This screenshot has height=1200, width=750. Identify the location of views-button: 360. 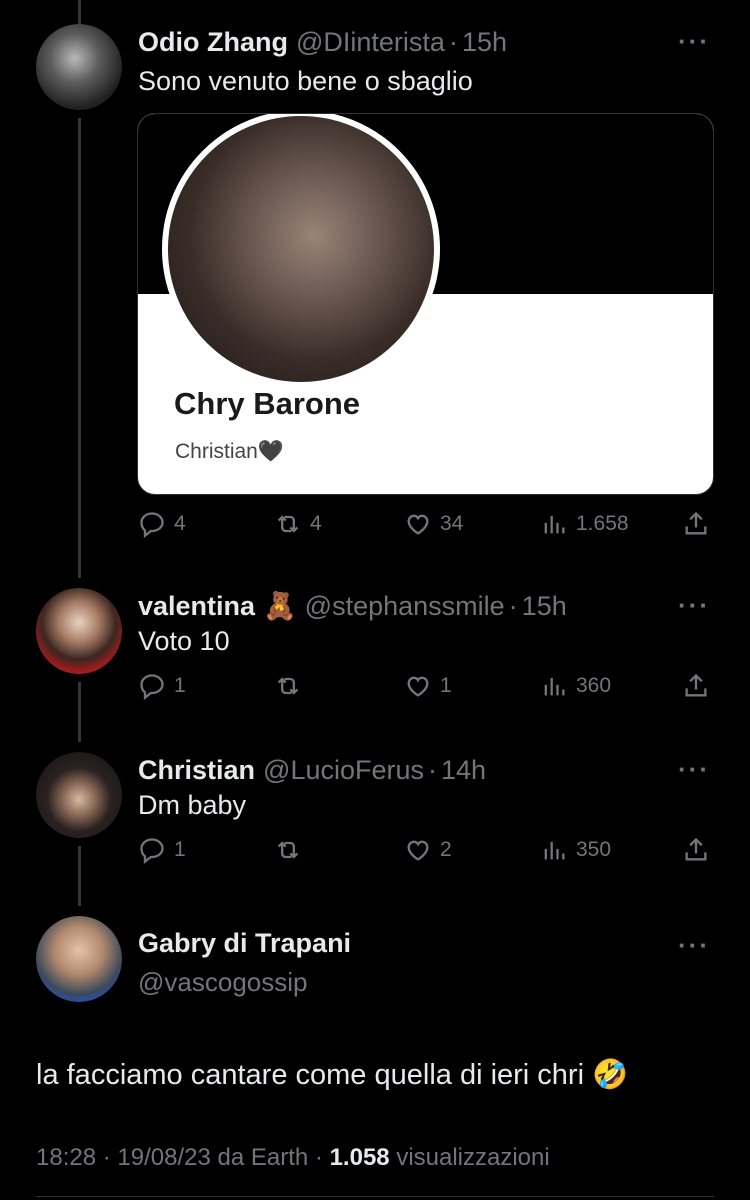
(575, 686).